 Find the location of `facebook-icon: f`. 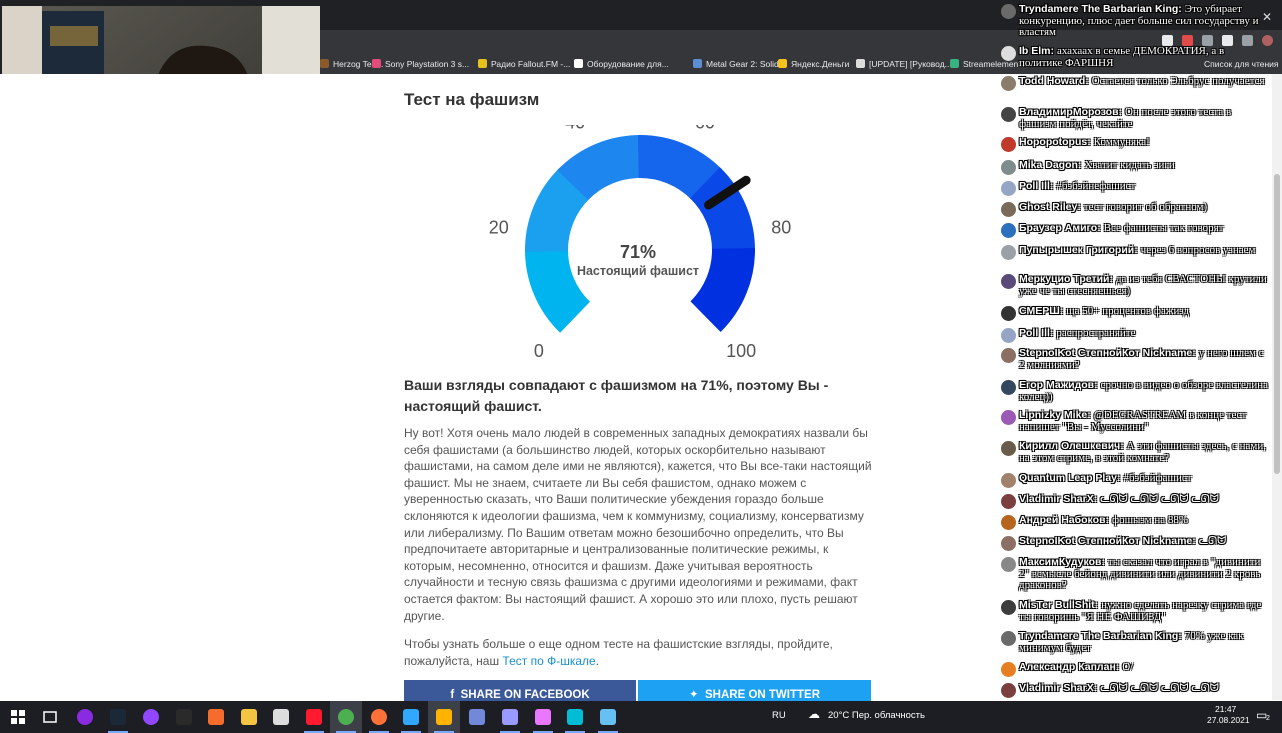

facebook-icon: f is located at coordinates (455, 695).